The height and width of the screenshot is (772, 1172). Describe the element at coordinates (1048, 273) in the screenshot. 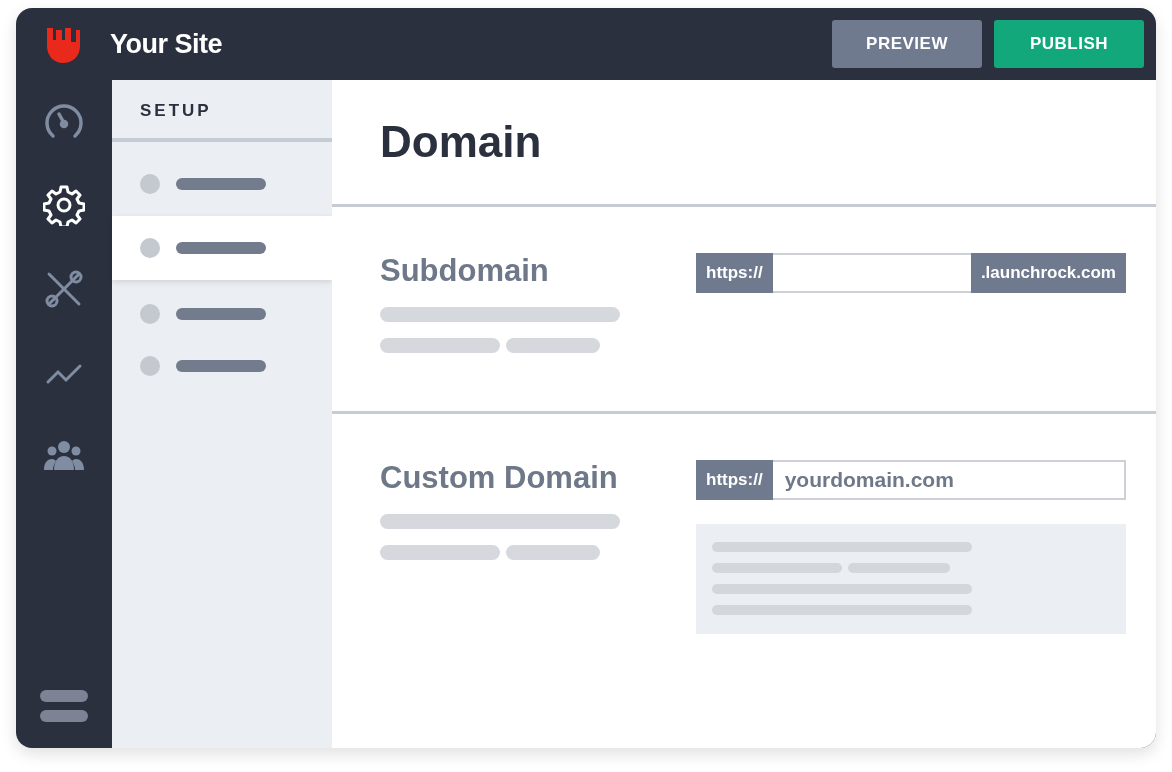

I see `url-suffix: .launchrock.com` at that location.